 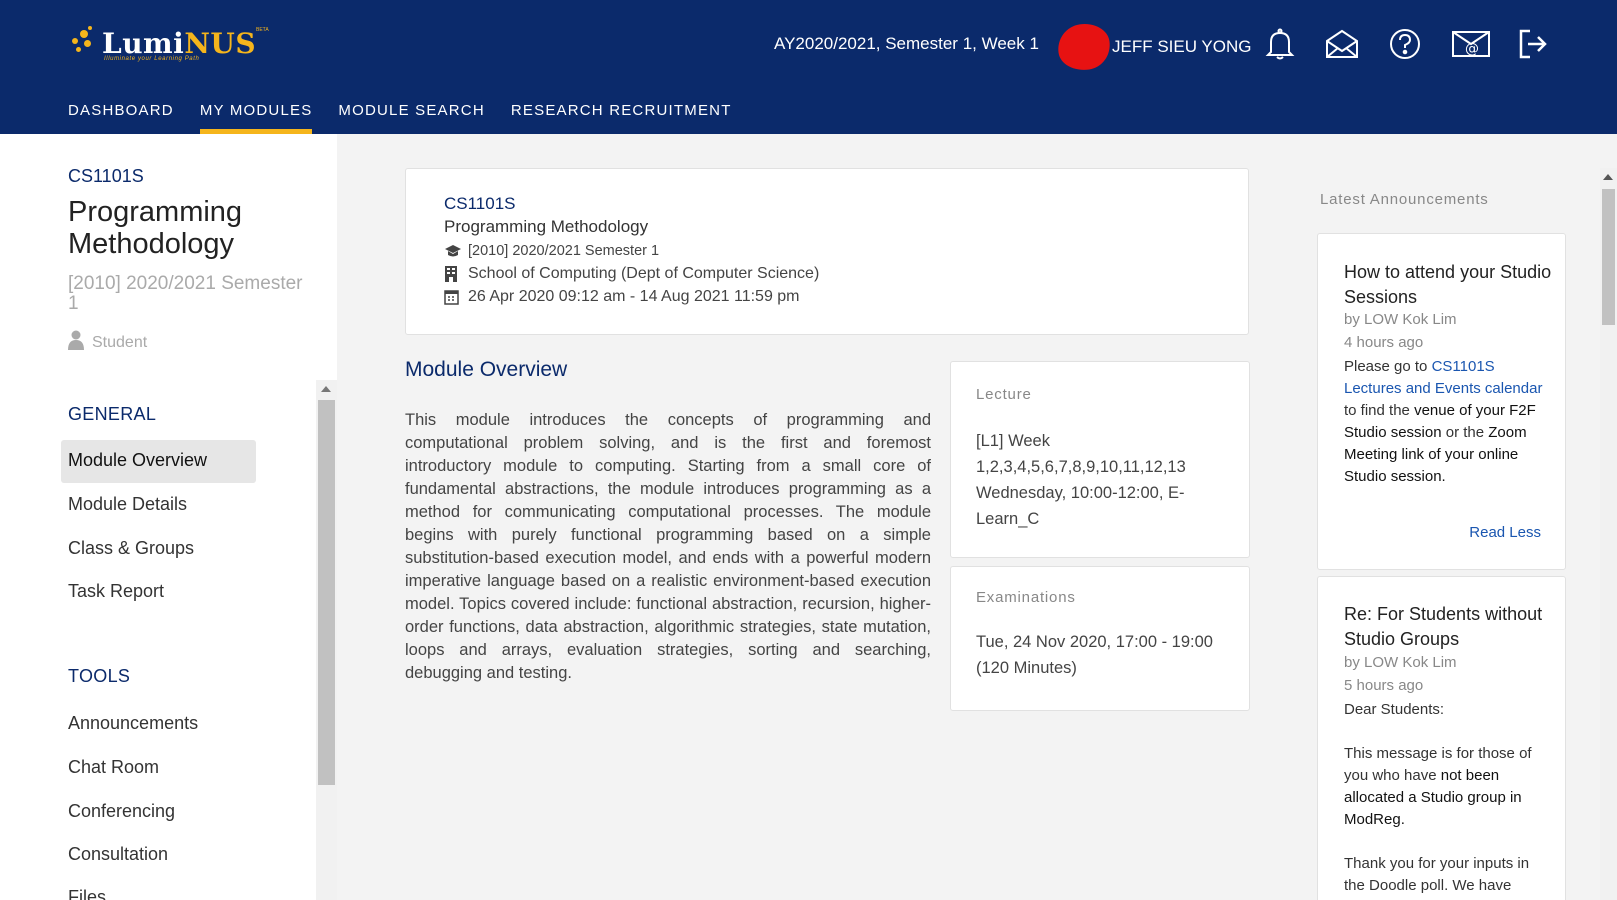 What do you see at coordinates (1449, 285) in the screenshot?
I see `announcement-title: How to attend your Studio Sessions` at bounding box center [1449, 285].